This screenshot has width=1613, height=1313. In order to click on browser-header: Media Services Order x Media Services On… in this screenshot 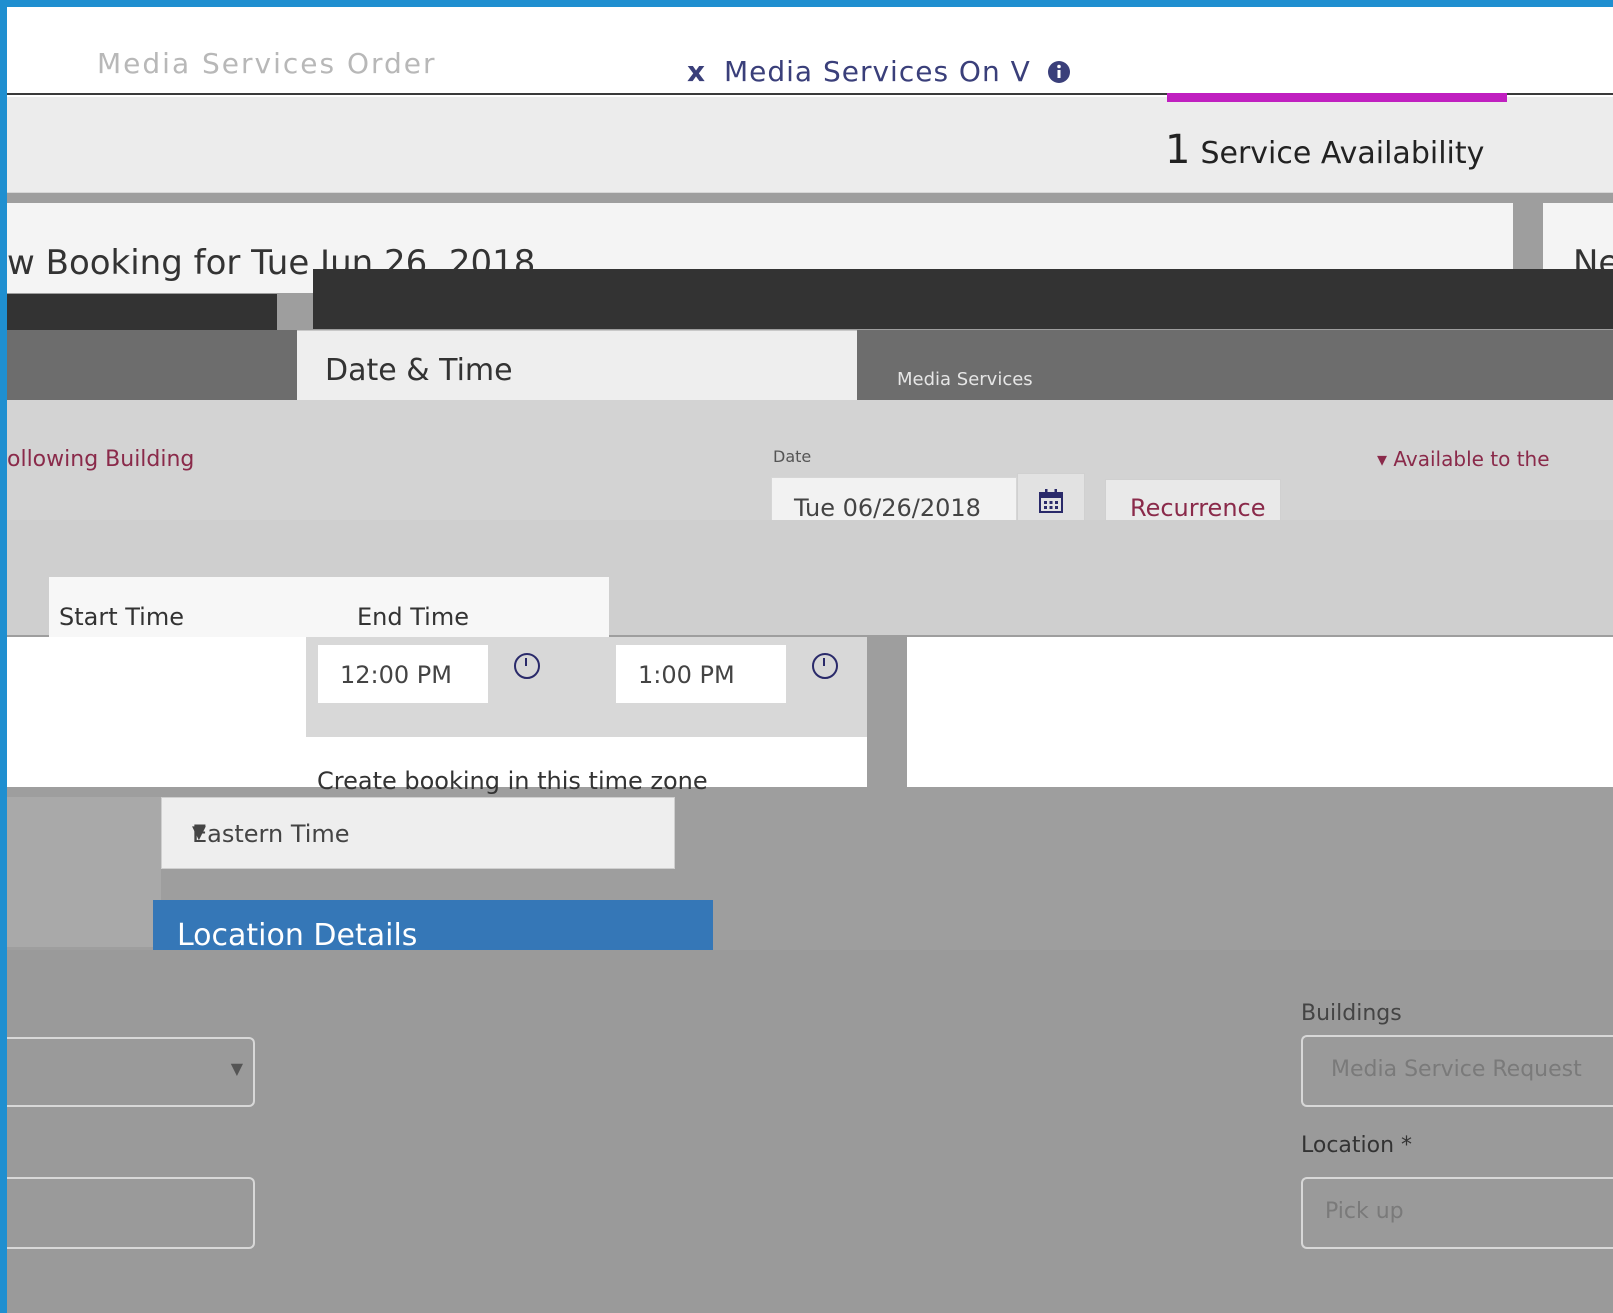, I will do `click(810, 52)`.